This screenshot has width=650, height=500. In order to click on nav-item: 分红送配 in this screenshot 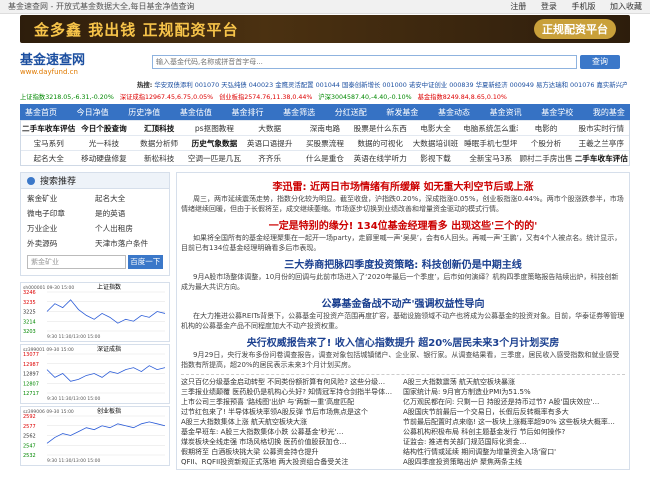, I will do `click(351, 112)`.